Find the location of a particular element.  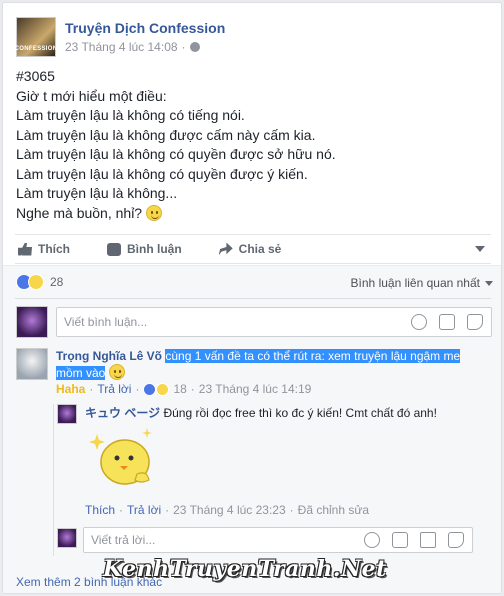

laughing-emoji-icon is located at coordinates (116, 372).